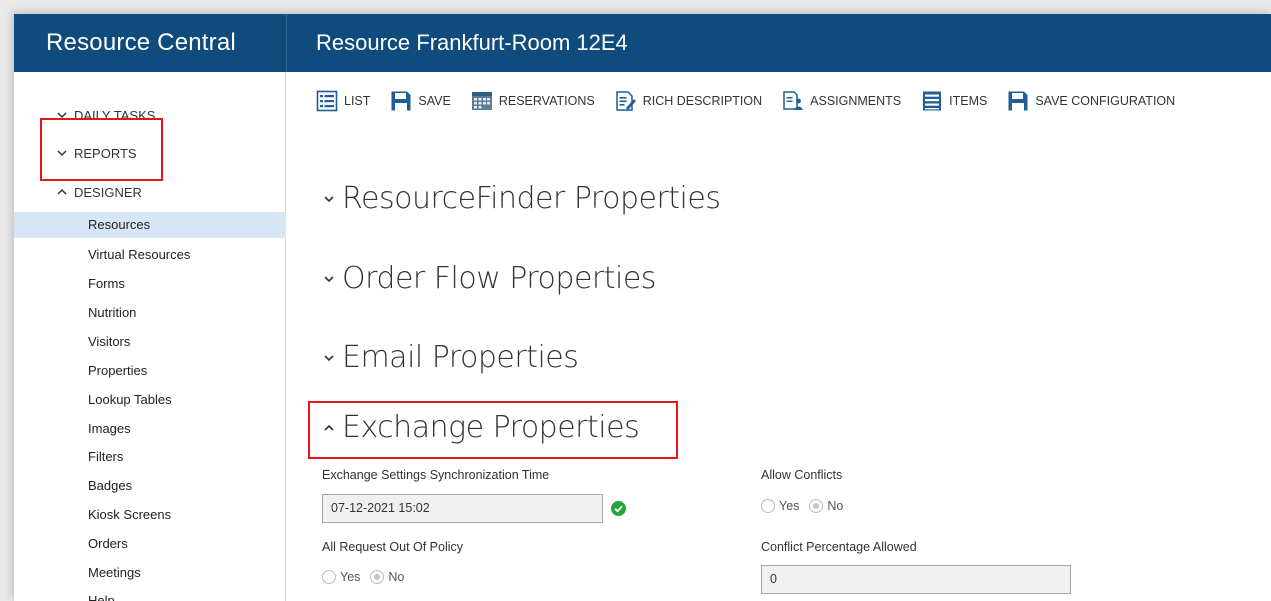 The height and width of the screenshot is (601, 1271). Describe the element at coordinates (968, 101) in the screenshot. I see `items-label: ITEMS` at that location.